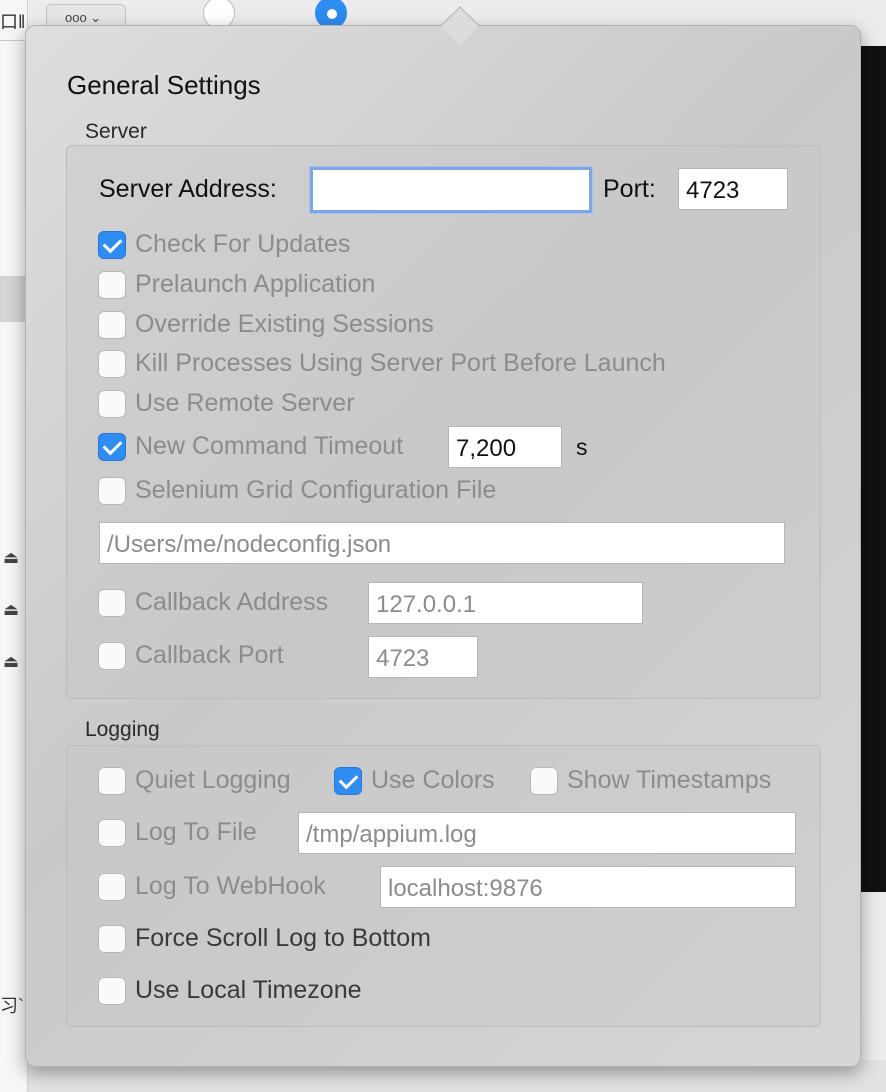 The width and height of the screenshot is (886, 1092). I want to click on new-command-timeout-input: 7,200, so click(505, 447).